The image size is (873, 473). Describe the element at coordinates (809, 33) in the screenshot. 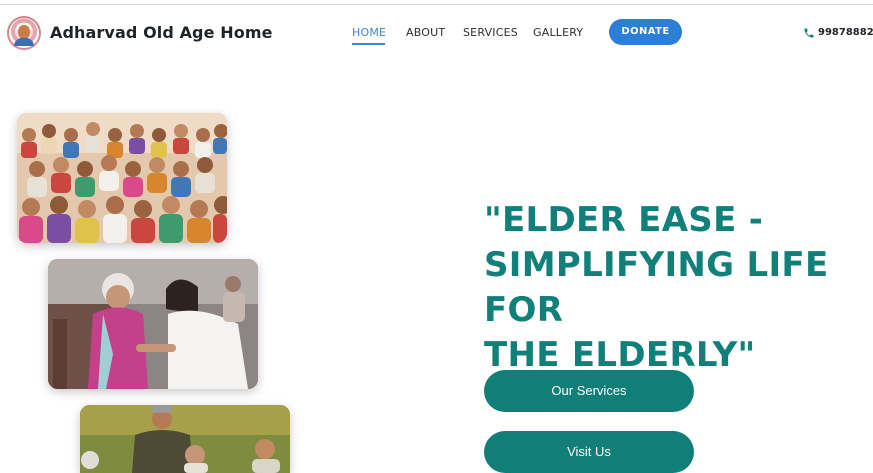

I see `phone-icon` at that location.